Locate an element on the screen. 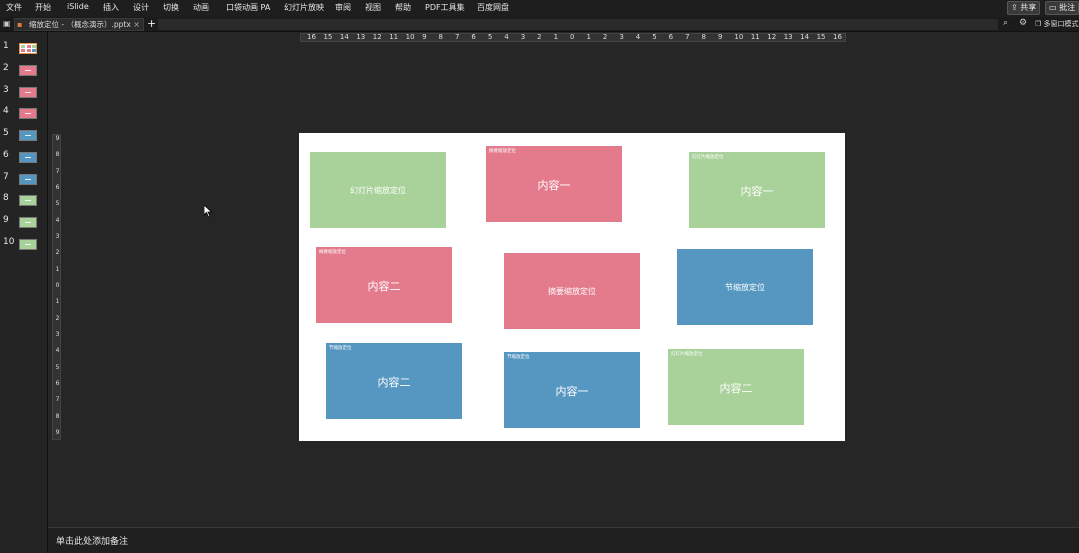  slide-thumbnail: 10 is located at coordinates (24, 246).